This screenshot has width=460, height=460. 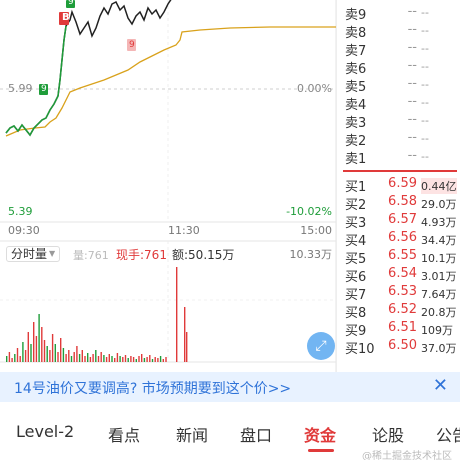 I want to click on buy-price: 6.55, so click(x=402, y=255).